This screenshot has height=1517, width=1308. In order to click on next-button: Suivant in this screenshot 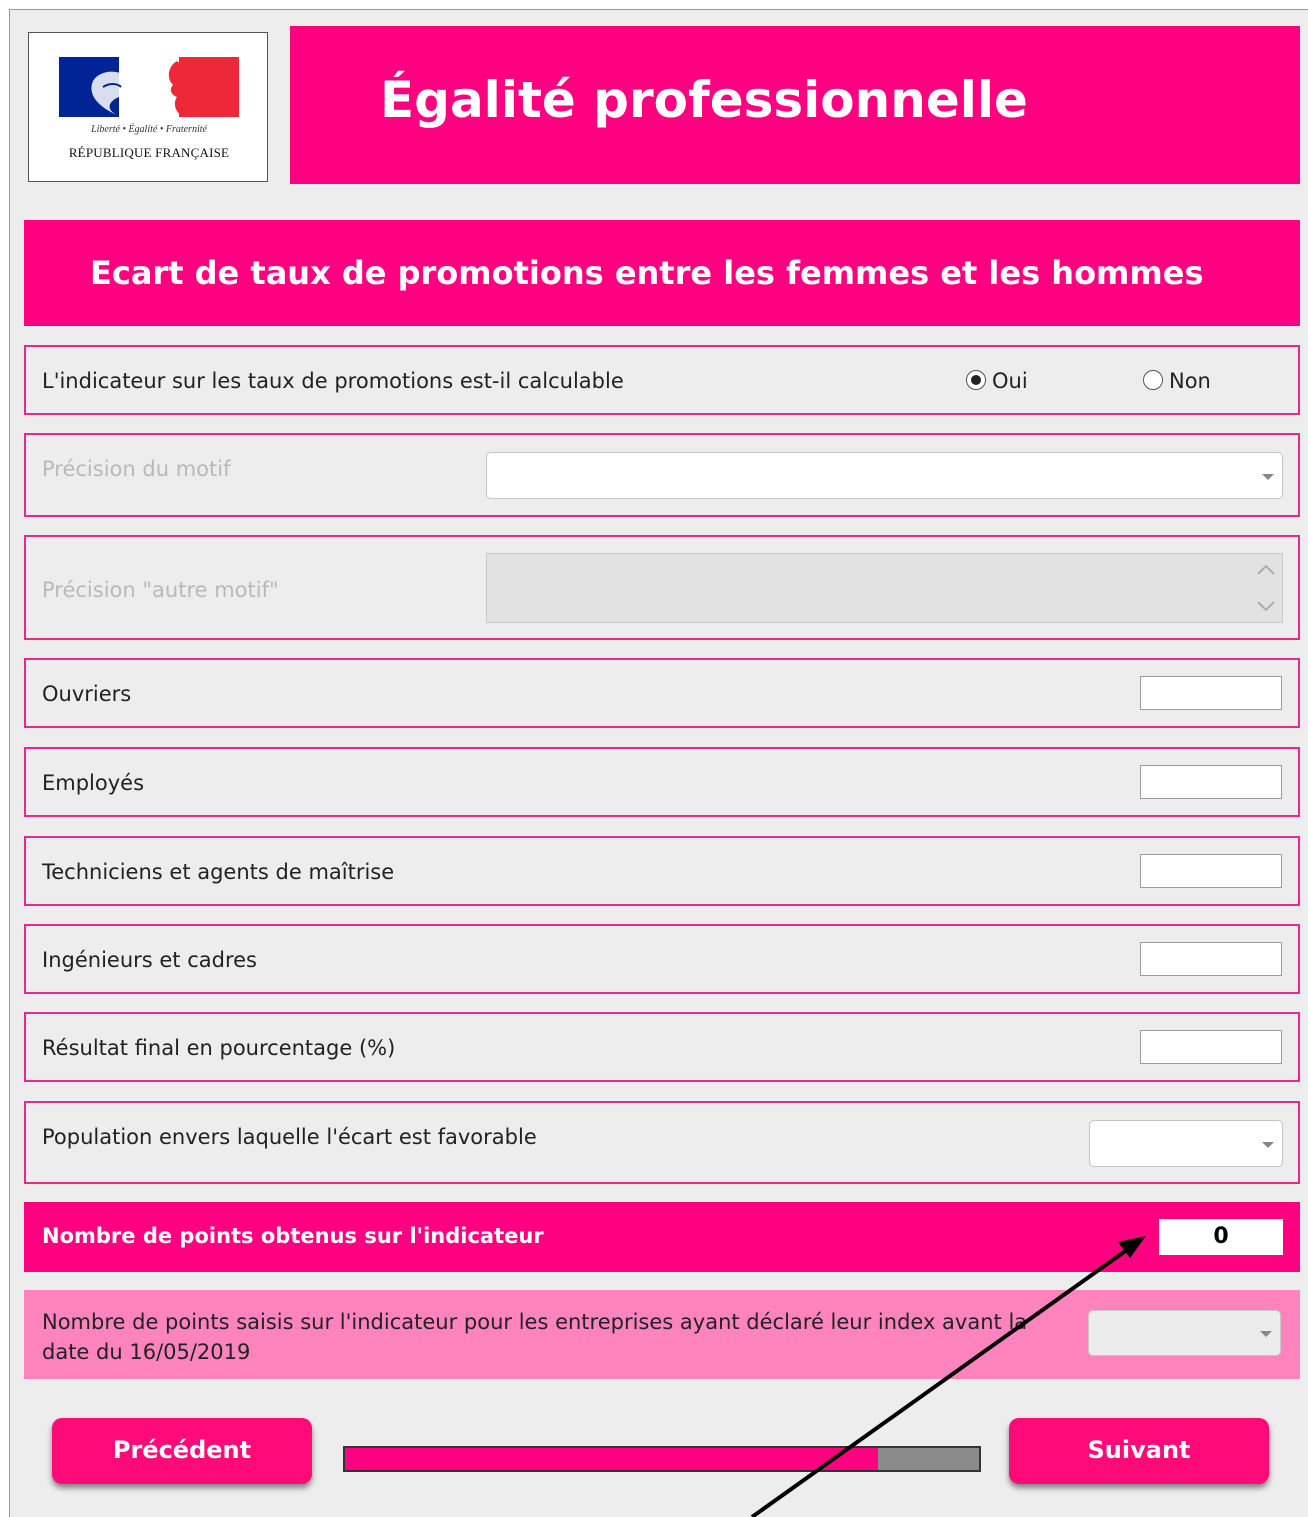, I will do `click(1139, 1451)`.